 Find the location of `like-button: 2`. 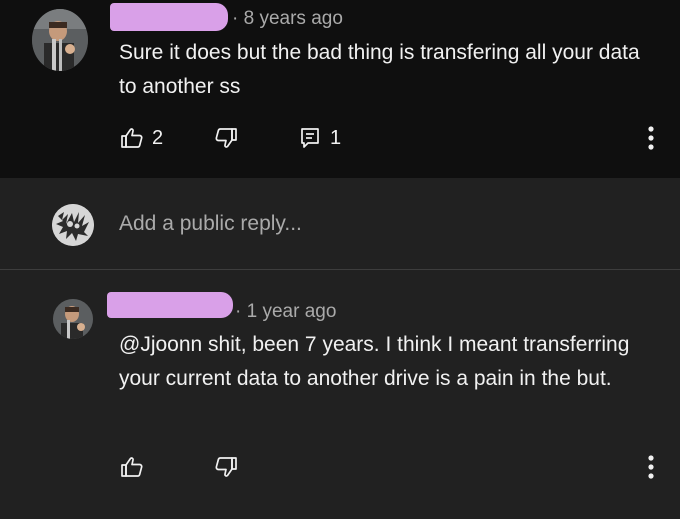

like-button: 2 is located at coordinates (141, 138).